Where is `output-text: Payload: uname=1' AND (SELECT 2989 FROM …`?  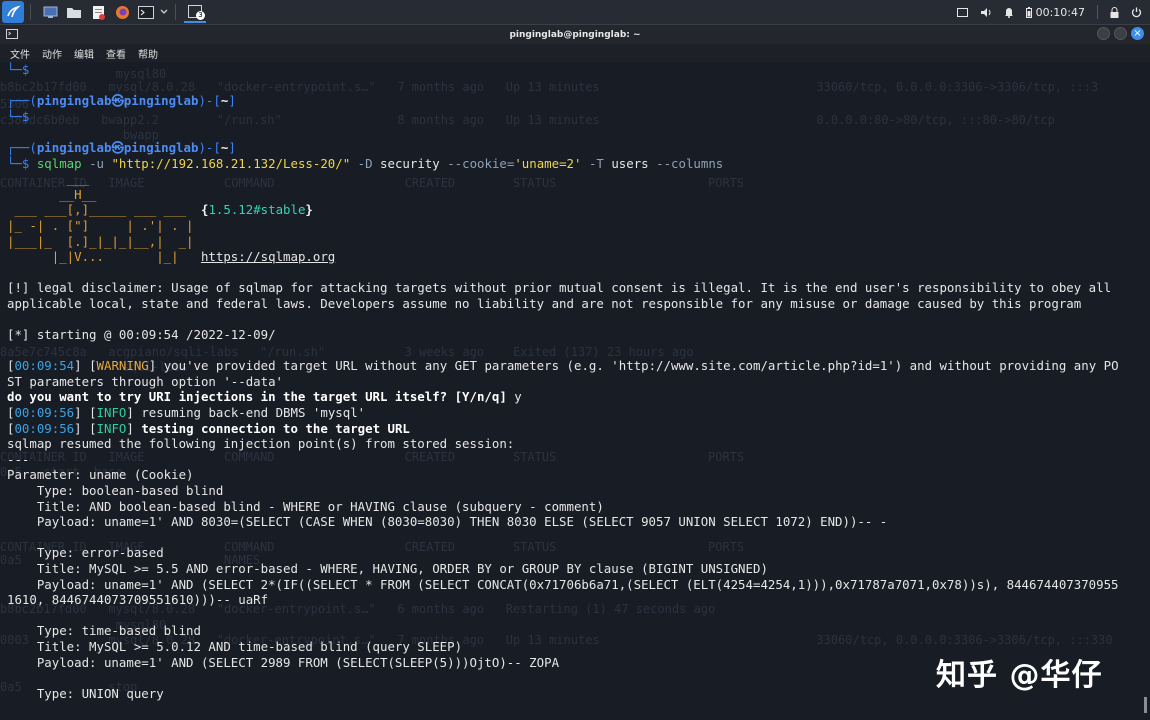
output-text: Payload: uname=1' AND (SELECT 2989 FROM … is located at coordinates (283, 662).